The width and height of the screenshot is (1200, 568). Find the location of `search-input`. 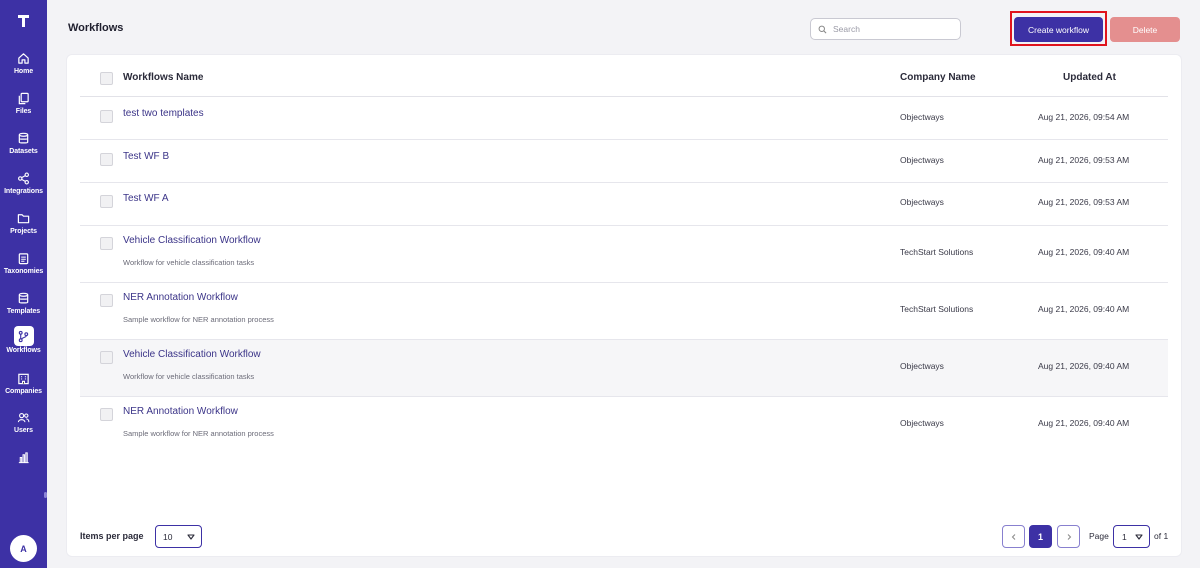

search-input is located at coordinates (893, 29).